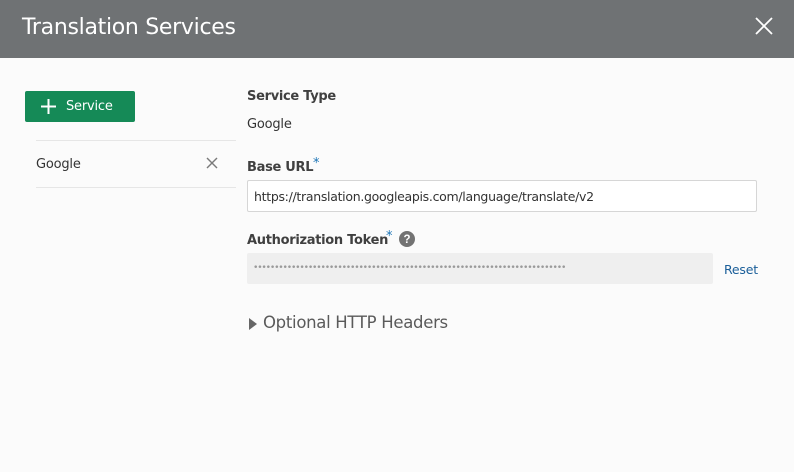 The width and height of the screenshot is (794, 472). I want to click on remove-service-button, so click(212, 162).